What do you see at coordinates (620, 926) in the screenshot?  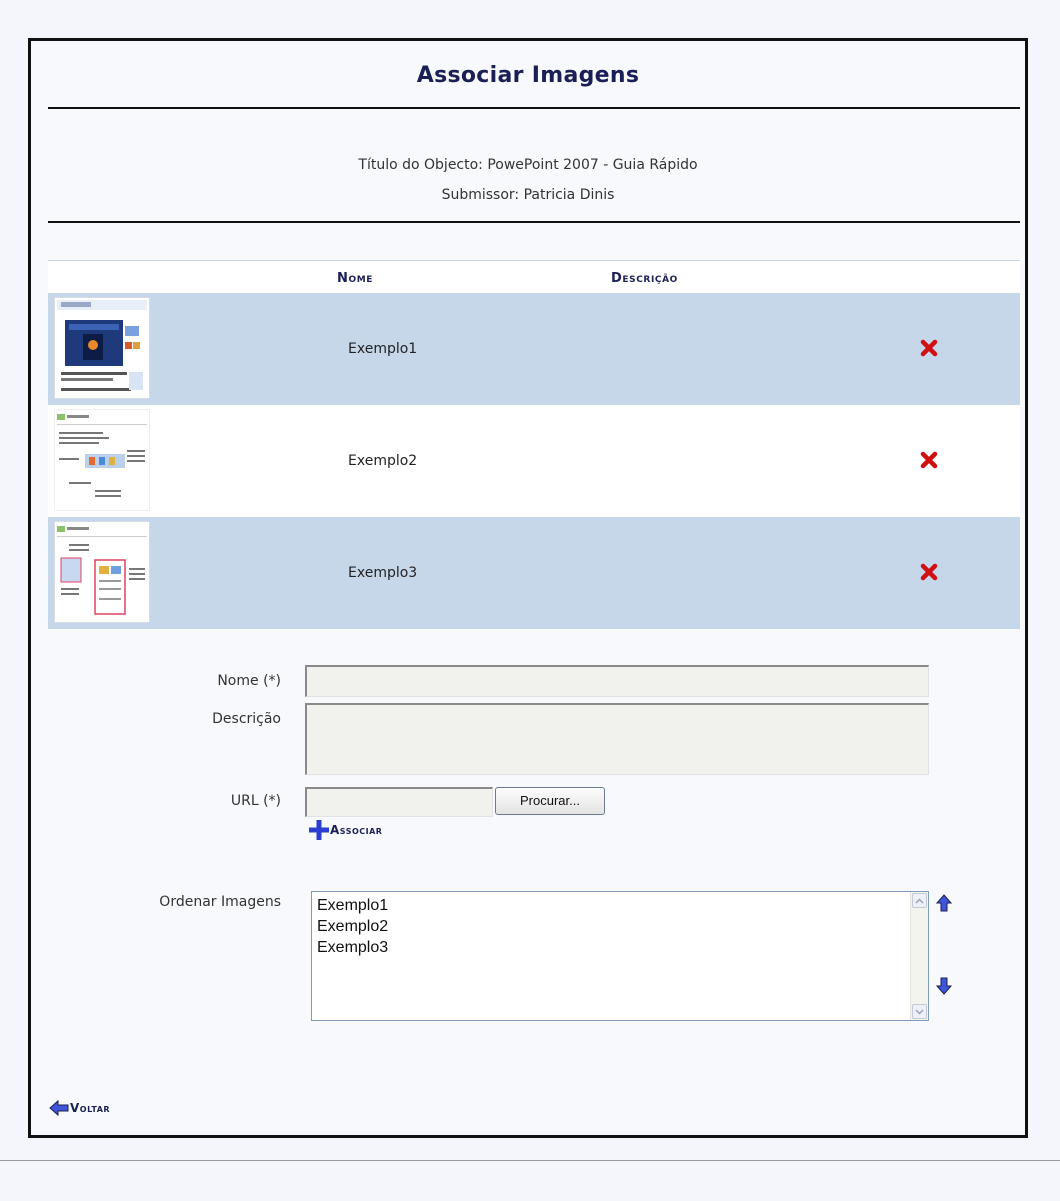 I see `listbox-option: Exemplo2` at bounding box center [620, 926].